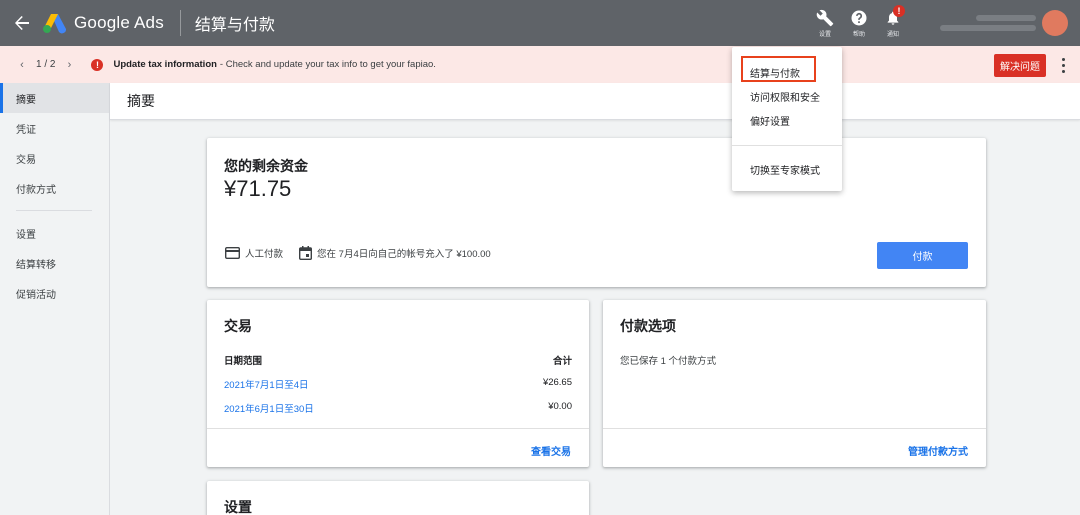 The height and width of the screenshot is (515, 1080). I want to click on pager-count: 1 / 2, so click(46, 64).